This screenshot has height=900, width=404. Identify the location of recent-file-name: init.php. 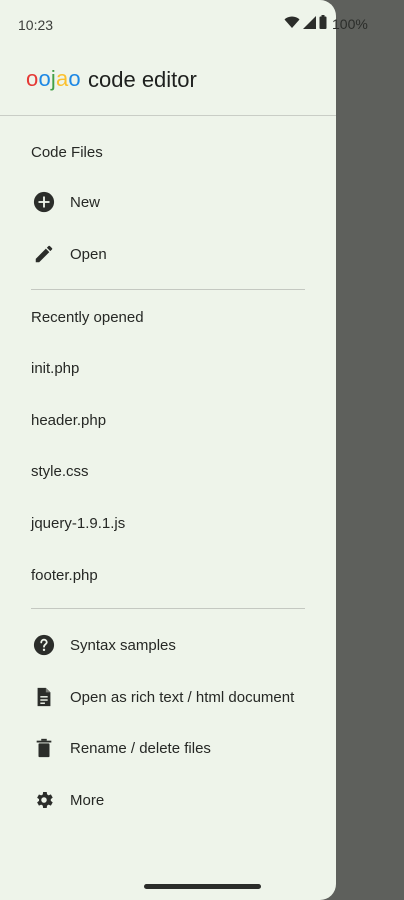
(55, 368).